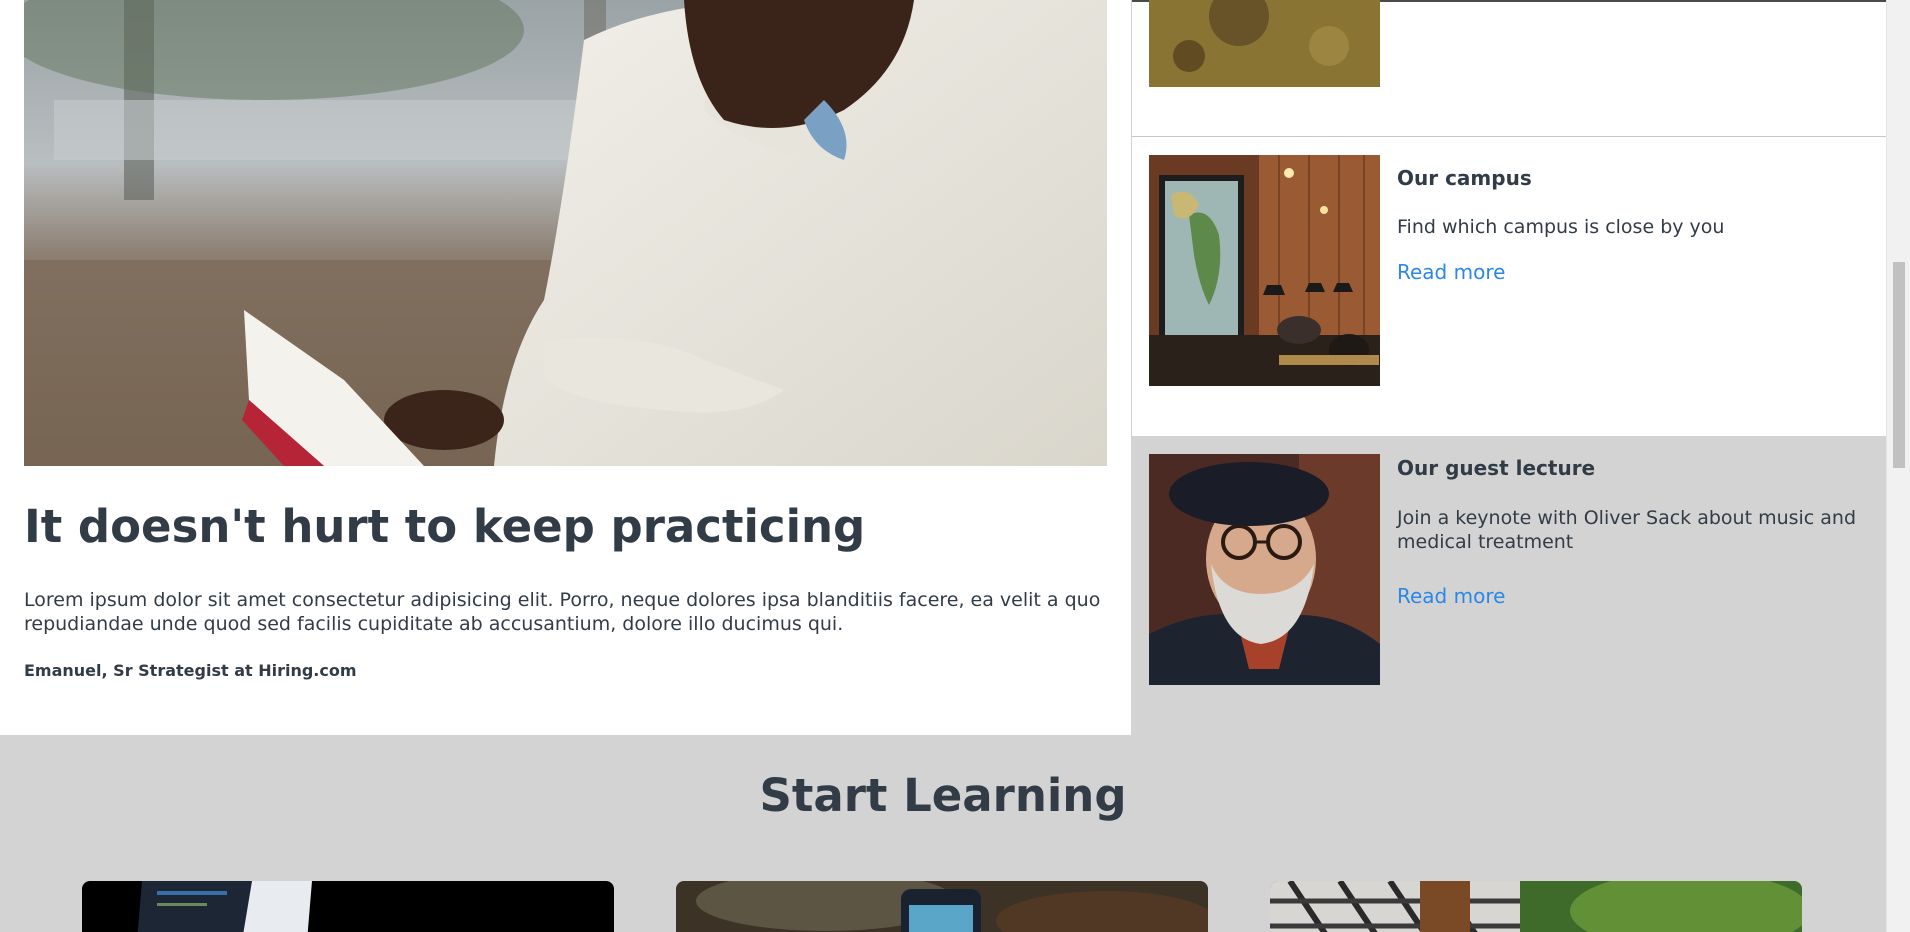  Describe the element at coordinates (1464, 178) in the screenshot. I see `campus-title: Our campus` at that location.